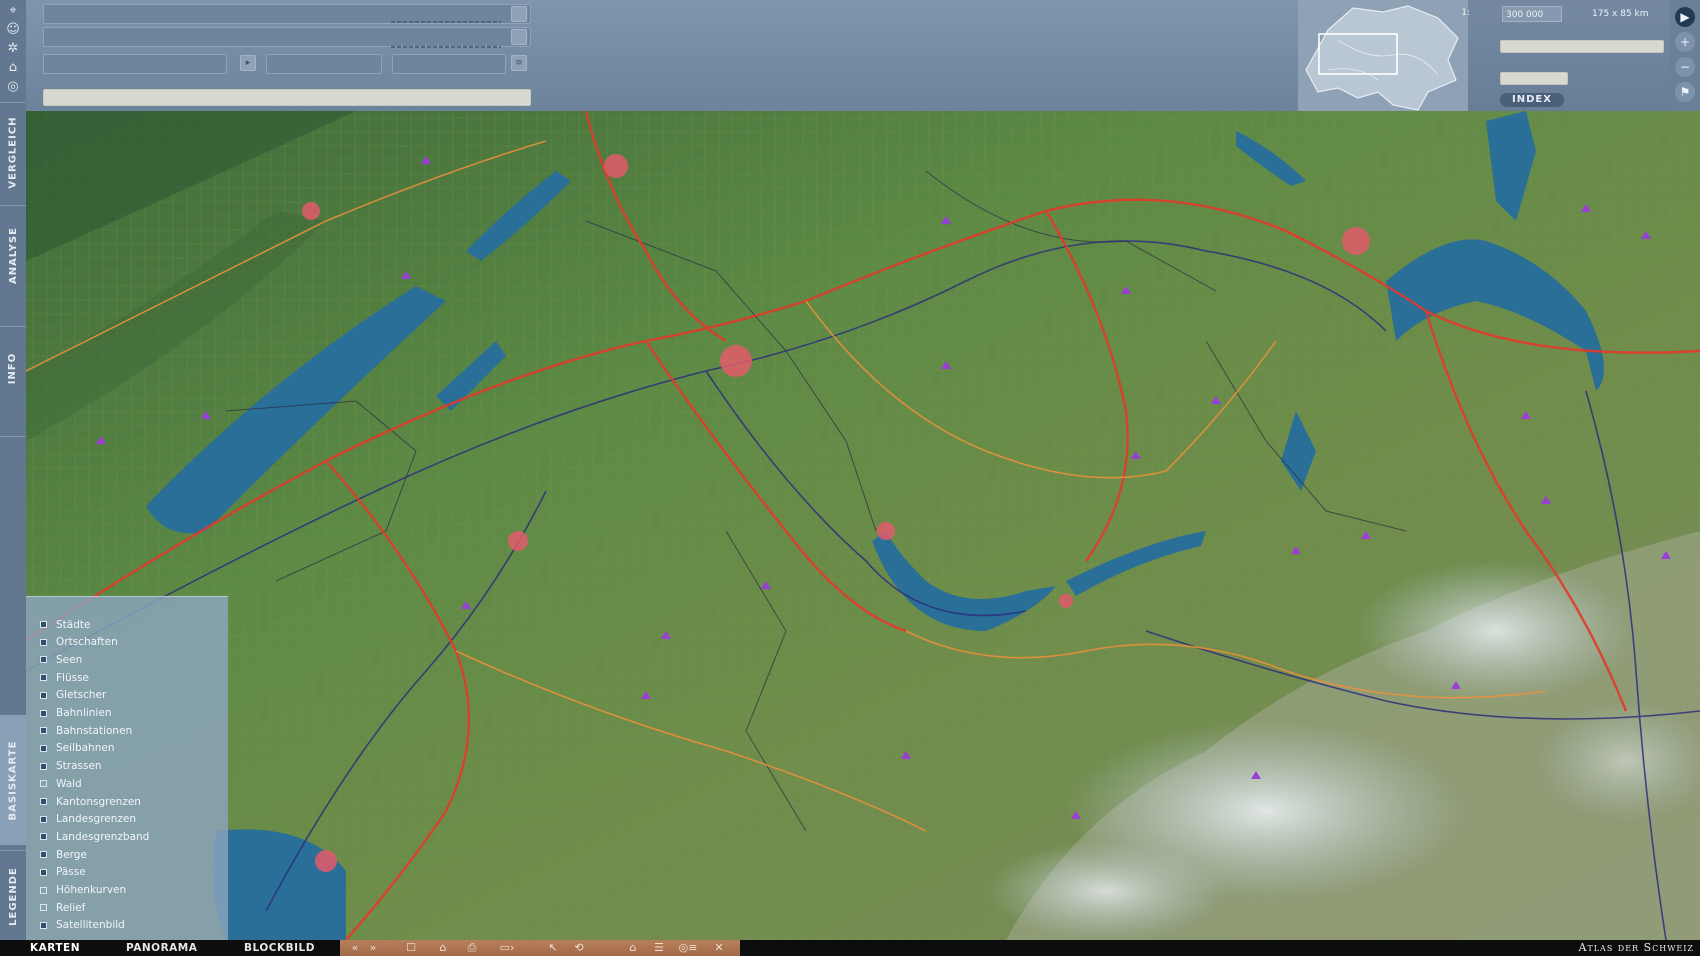 The image size is (1700, 956). I want to click on tab-karten: KARTEN, so click(55, 948).